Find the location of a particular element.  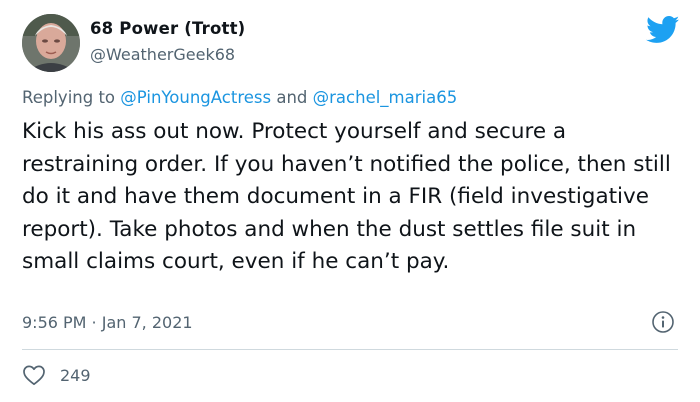

tweet-timestamp: 9:56 PM · Jan 7, 2021 is located at coordinates (107, 322).